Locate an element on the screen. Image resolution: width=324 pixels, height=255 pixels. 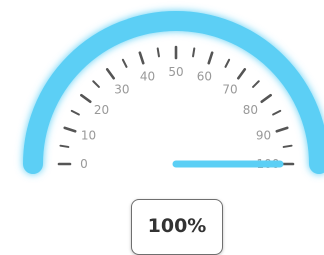
gauge-tick-label: 40 is located at coordinates (147, 77).